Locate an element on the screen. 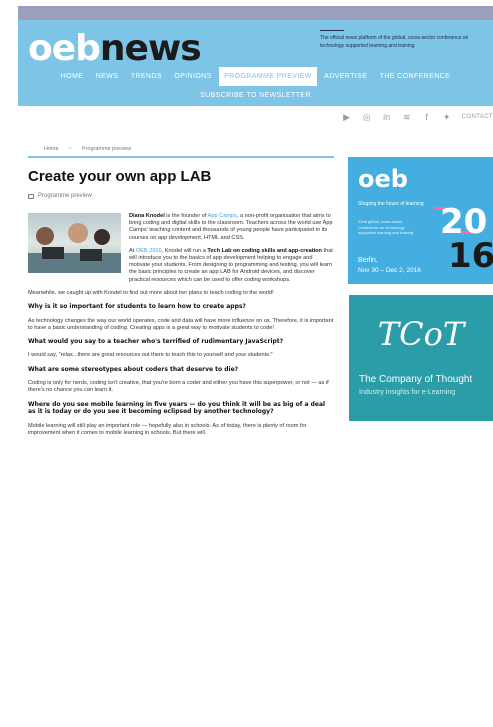 The width and height of the screenshot is (493, 727). tcot-company-name: The Company of Thought is located at coordinates (416, 379).